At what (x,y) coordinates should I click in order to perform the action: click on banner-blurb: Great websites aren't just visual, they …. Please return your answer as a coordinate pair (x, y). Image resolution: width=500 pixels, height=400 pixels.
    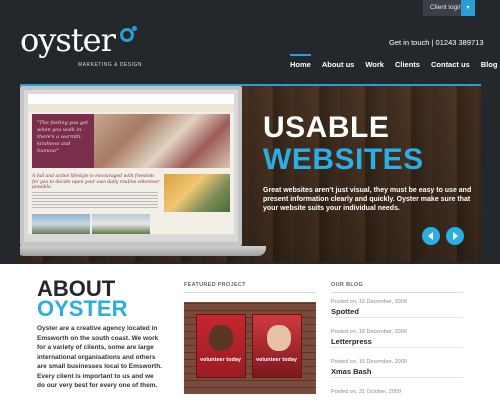
    Looking at the image, I should click on (367, 199).